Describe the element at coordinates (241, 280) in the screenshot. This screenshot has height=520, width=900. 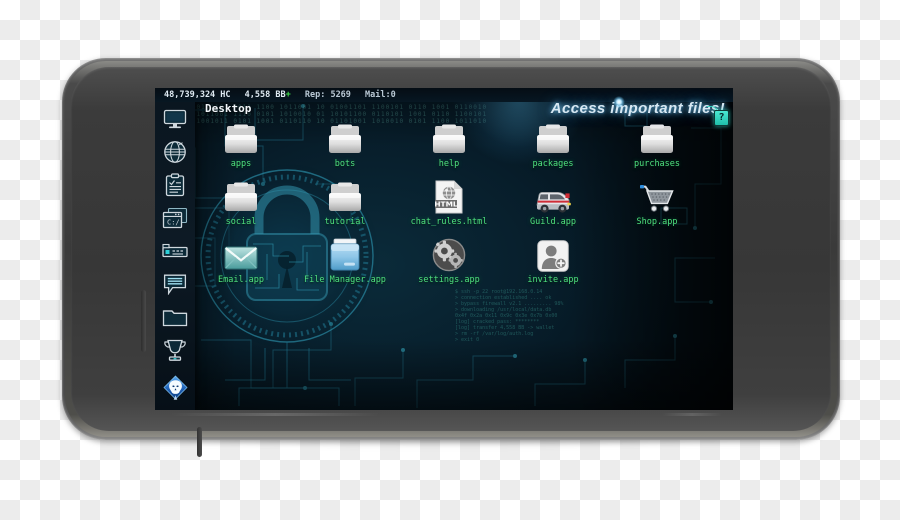
I see `icon-label: Email.app` at that location.